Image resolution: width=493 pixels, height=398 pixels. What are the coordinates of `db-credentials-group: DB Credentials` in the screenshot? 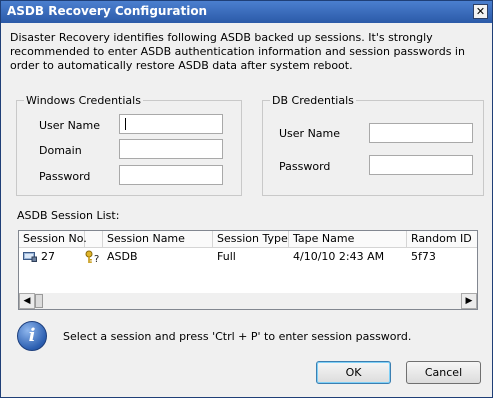 It's located at (373, 145).